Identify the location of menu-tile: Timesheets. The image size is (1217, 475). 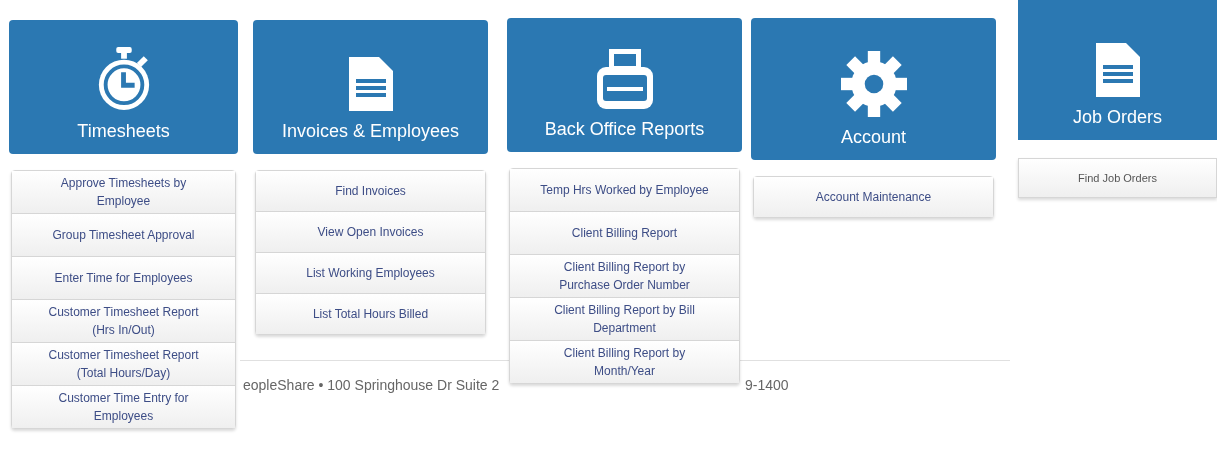
(123, 87).